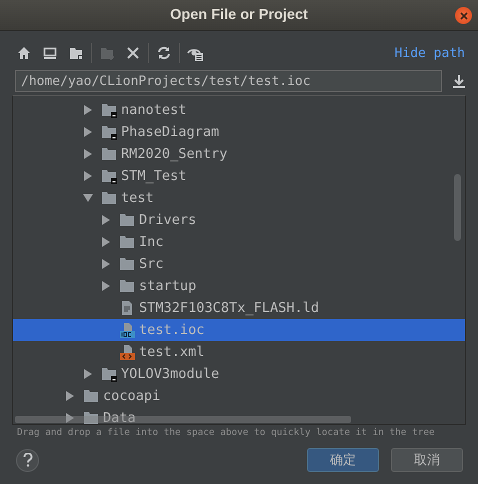  I want to click on tree-item: test, so click(239, 198).